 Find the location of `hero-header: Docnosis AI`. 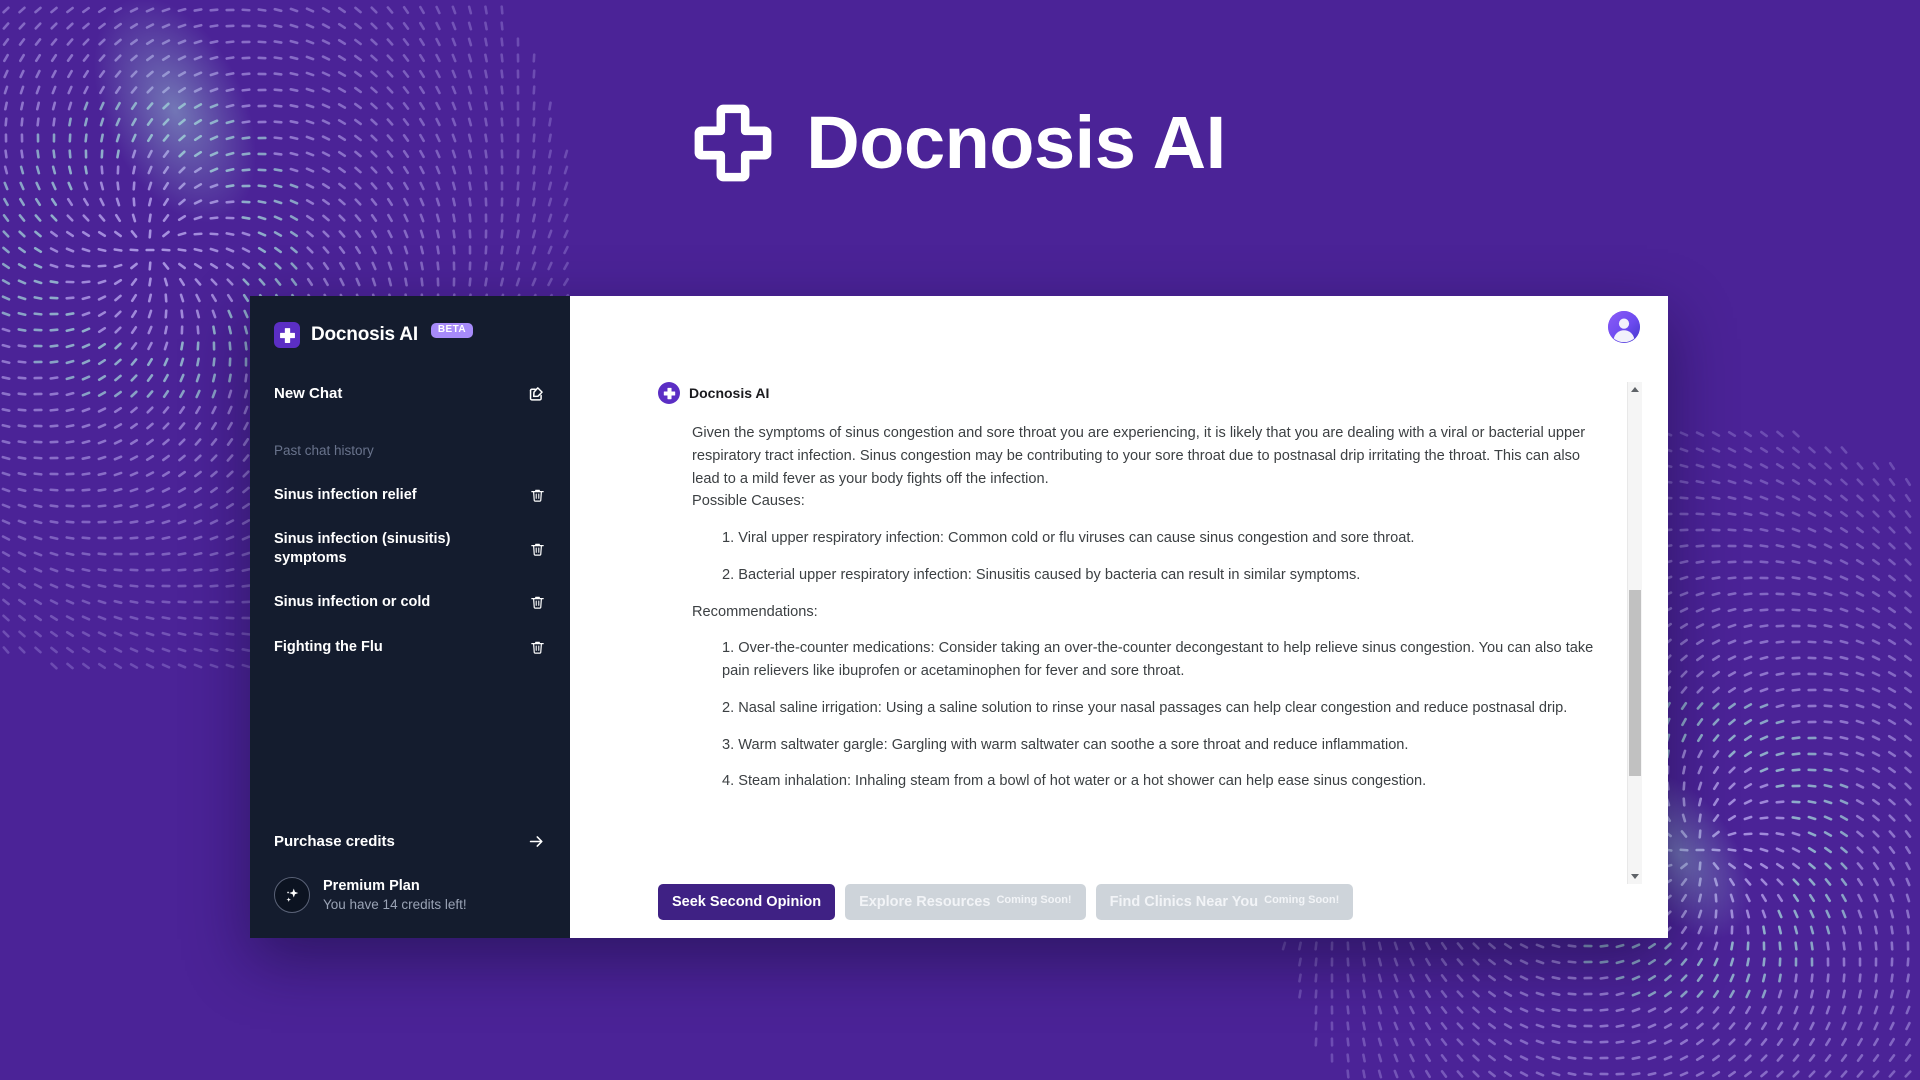

hero-header: Docnosis AI is located at coordinates (960, 143).